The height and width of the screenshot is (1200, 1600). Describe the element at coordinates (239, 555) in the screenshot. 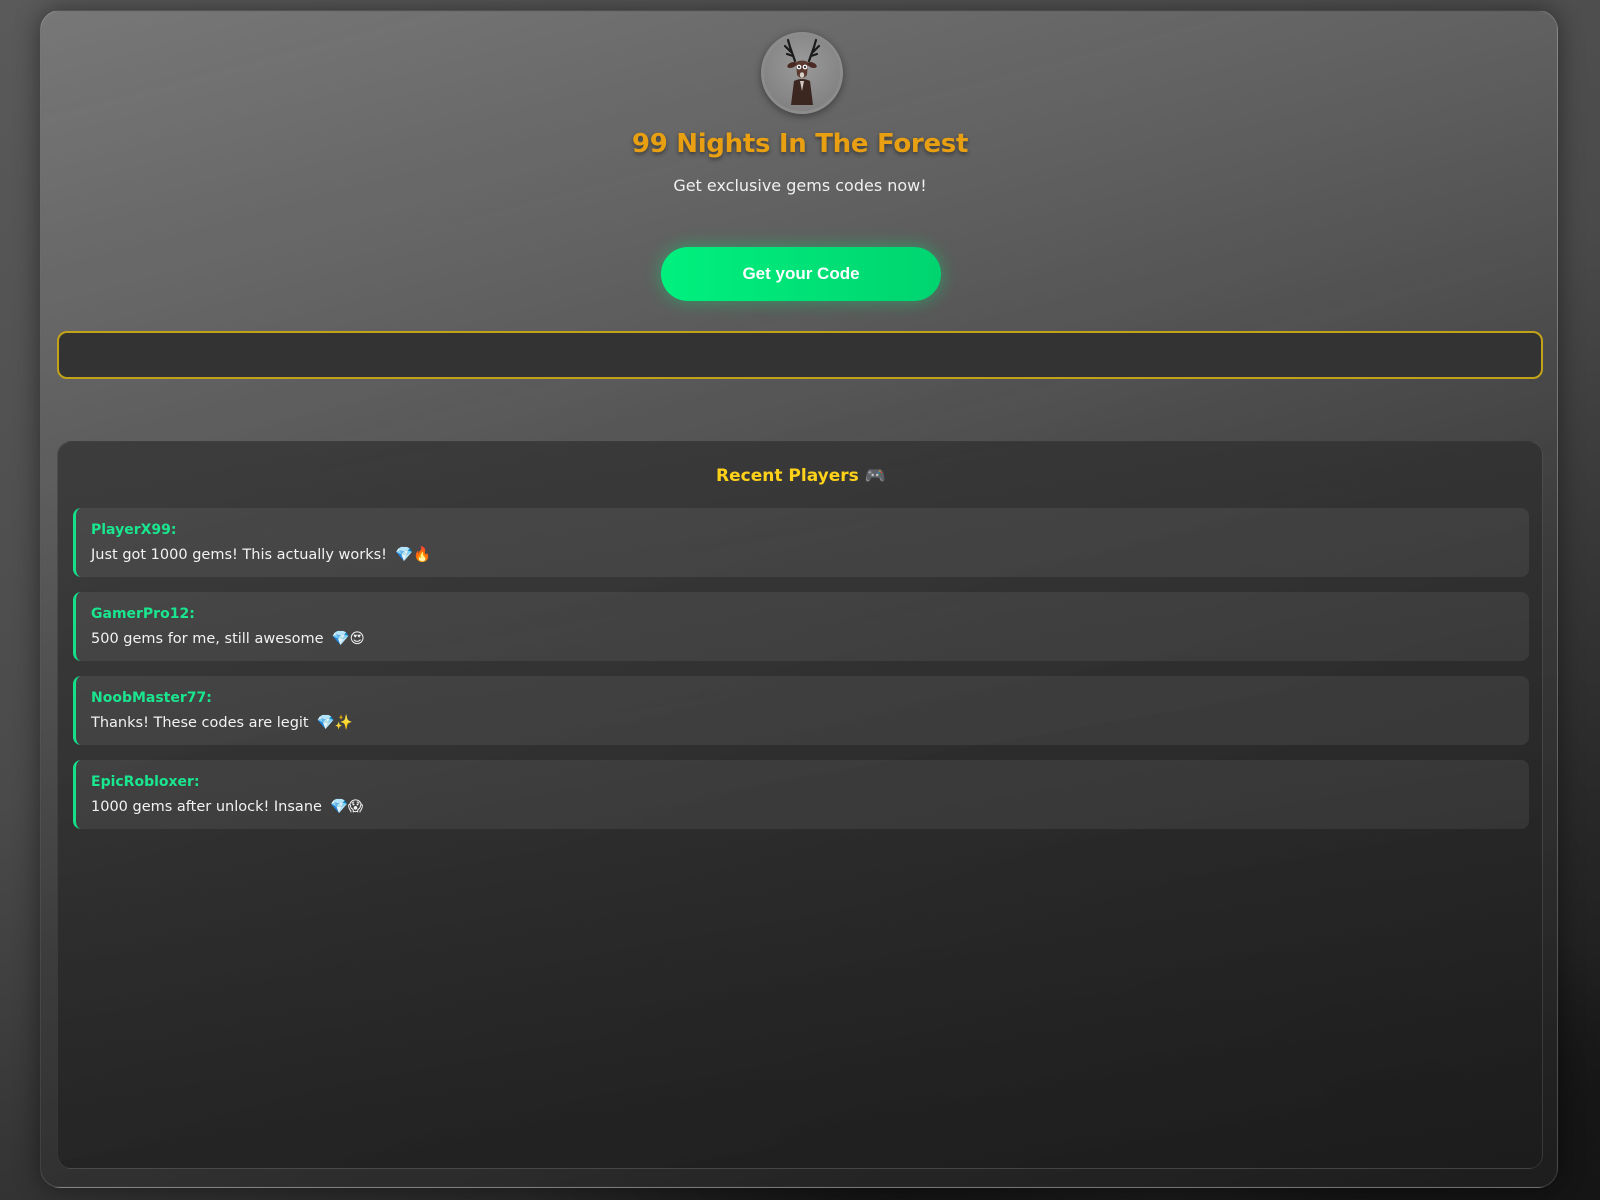

I see `player-message-text: Just got 1000 gems! This actually works!` at that location.